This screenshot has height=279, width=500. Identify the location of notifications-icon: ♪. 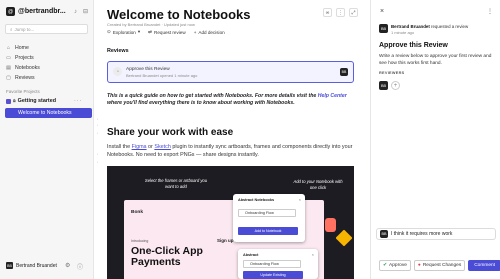
(75, 11).